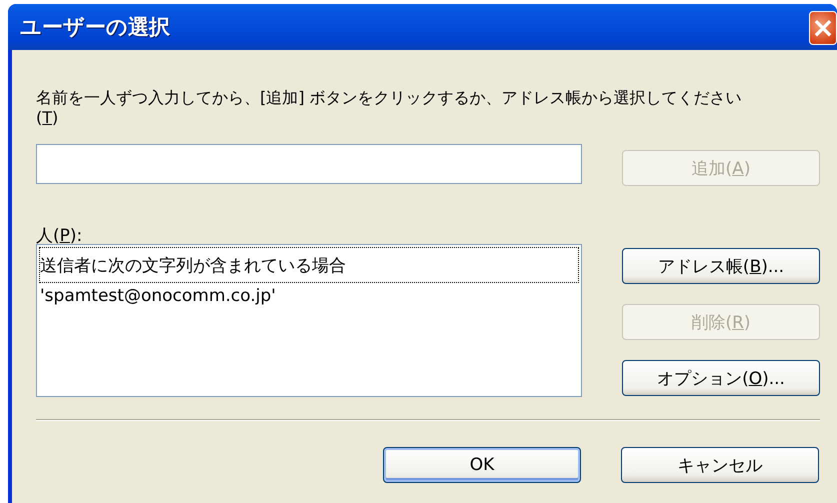 The height and width of the screenshot is (503, 837). What do you see at coordinates (309, 265) in the screenshot?
I see `list-item: 送信者に次の文字列が含まれている場合` at bounding box center [309, 265].